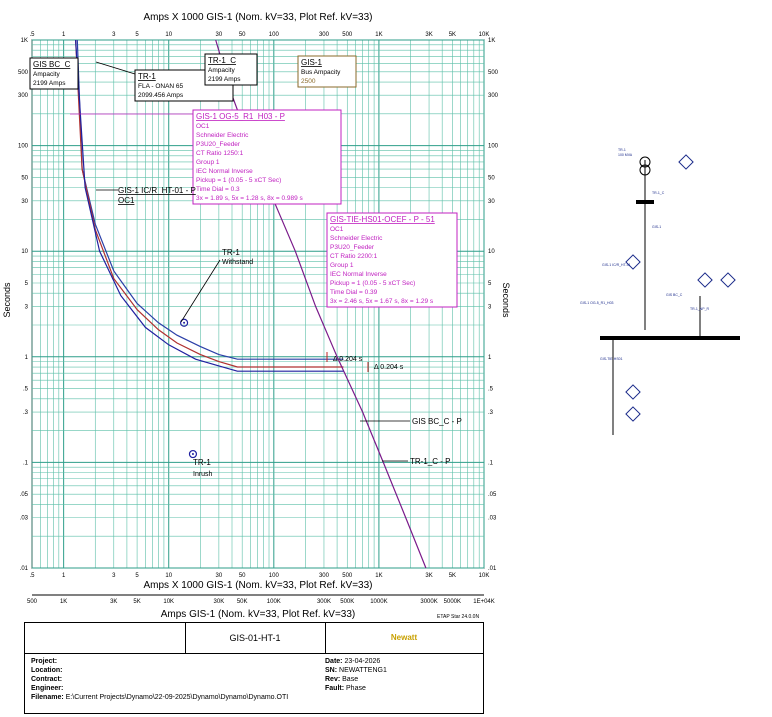 This screenshot has width=772, height=717. Describe the element at coordinates (324, 35) in the screenshot. I see `x-tick-label-top: 300` at that location.